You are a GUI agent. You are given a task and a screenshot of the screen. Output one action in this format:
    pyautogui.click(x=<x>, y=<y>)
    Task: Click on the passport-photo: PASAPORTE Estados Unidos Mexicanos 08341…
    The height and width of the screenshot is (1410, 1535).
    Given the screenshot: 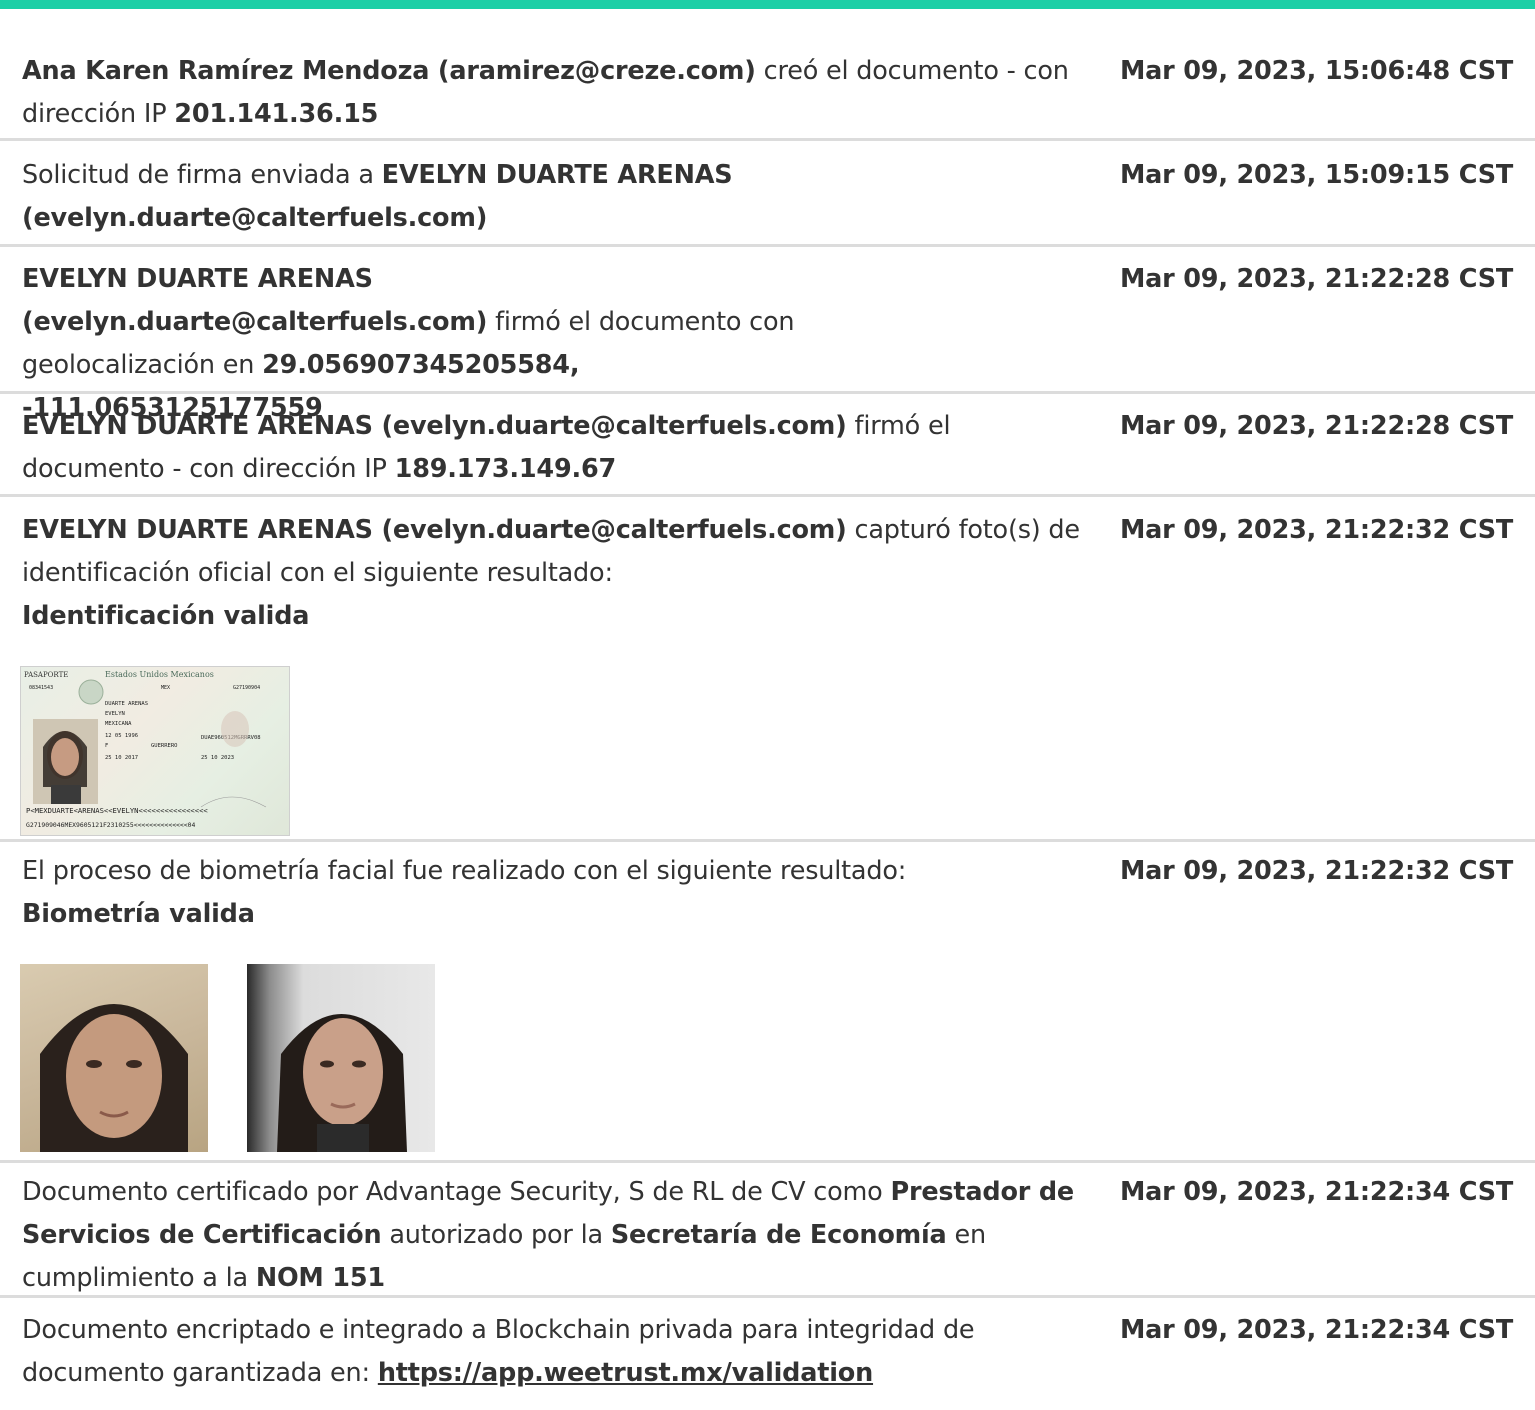 What is the action you would take?
    pyautogui.click(x=155, y=751)
    